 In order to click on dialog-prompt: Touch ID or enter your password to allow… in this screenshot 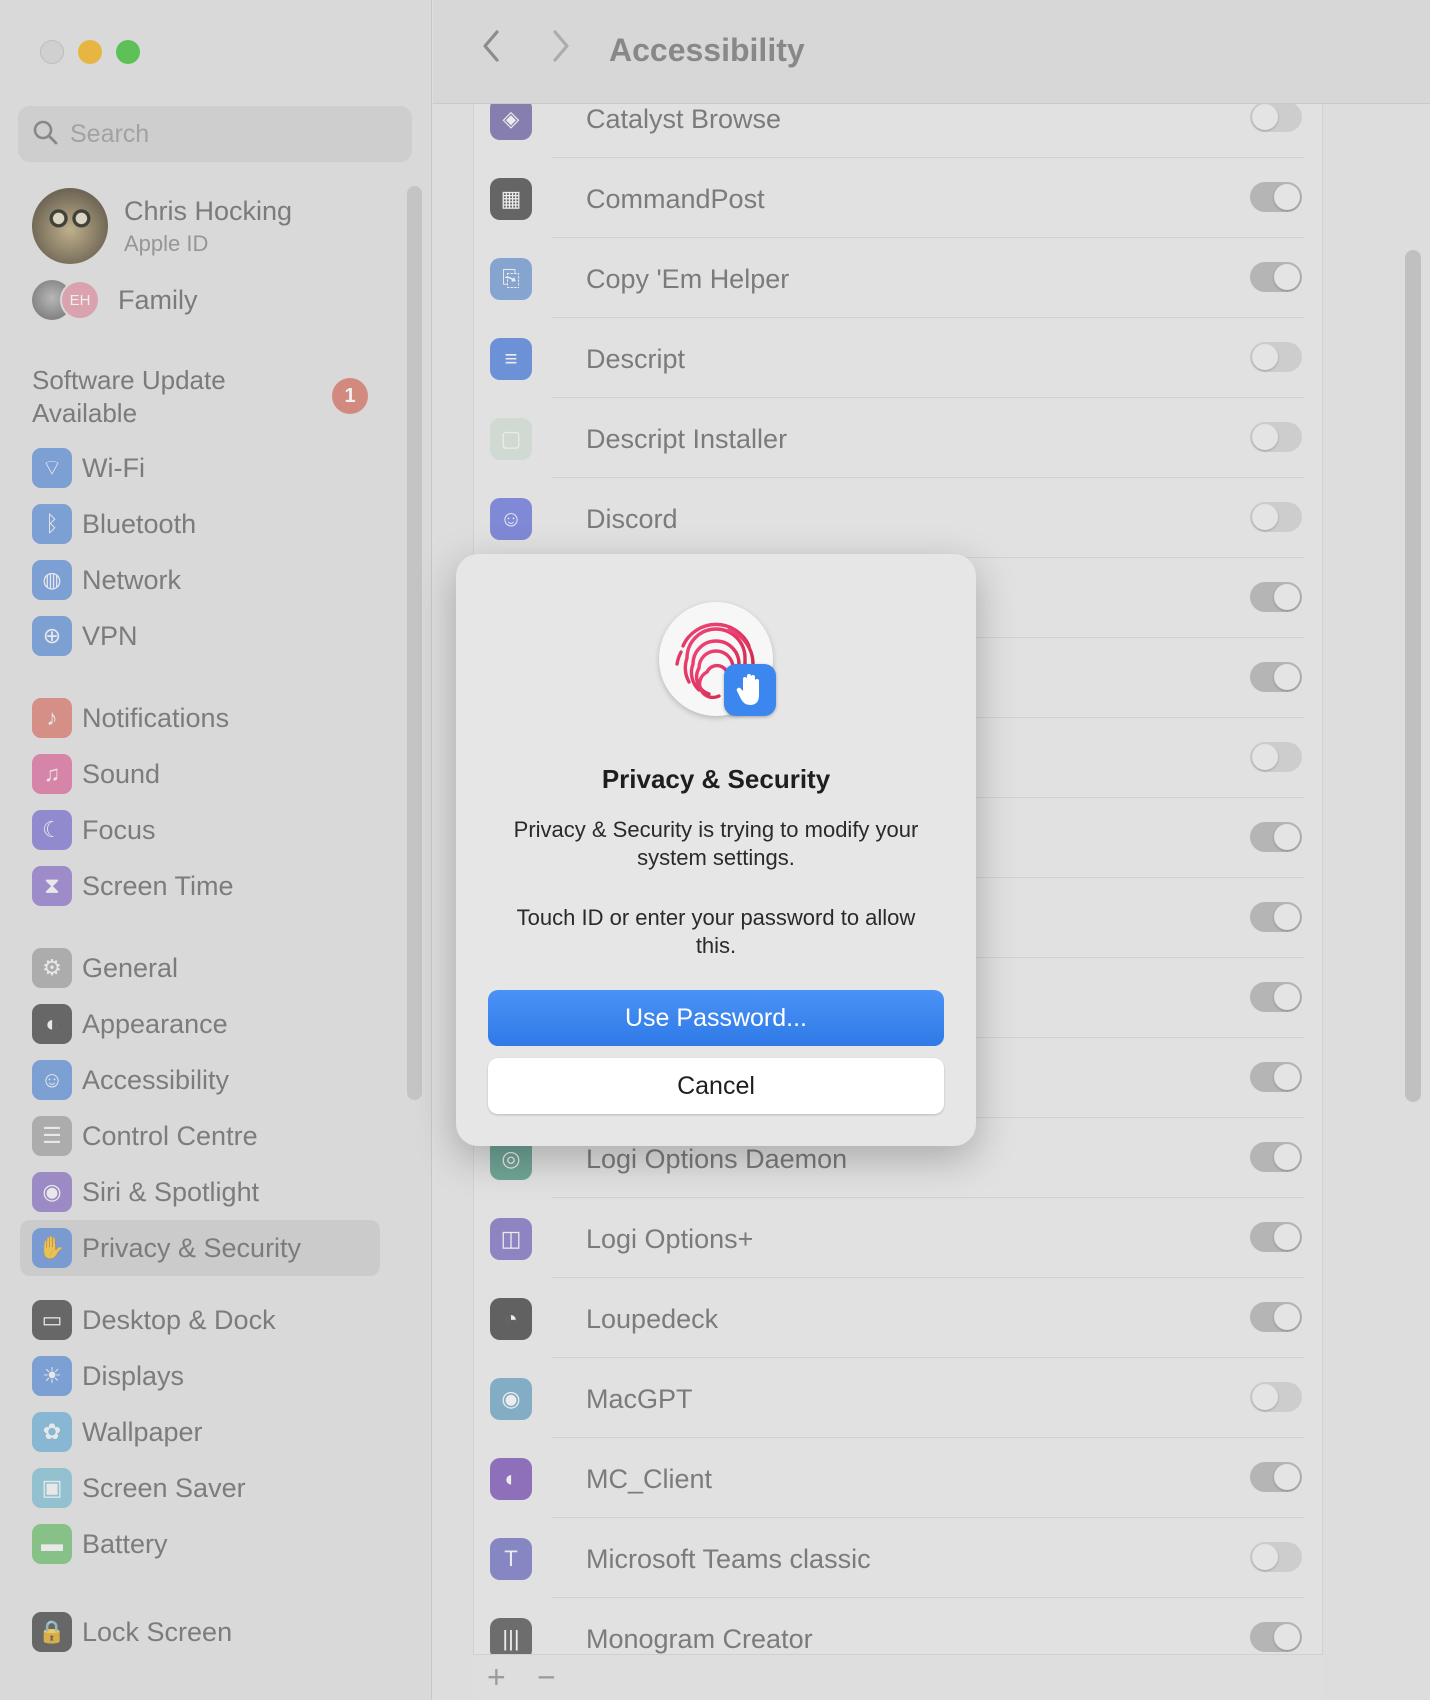, I will do `click(716, 931)`.